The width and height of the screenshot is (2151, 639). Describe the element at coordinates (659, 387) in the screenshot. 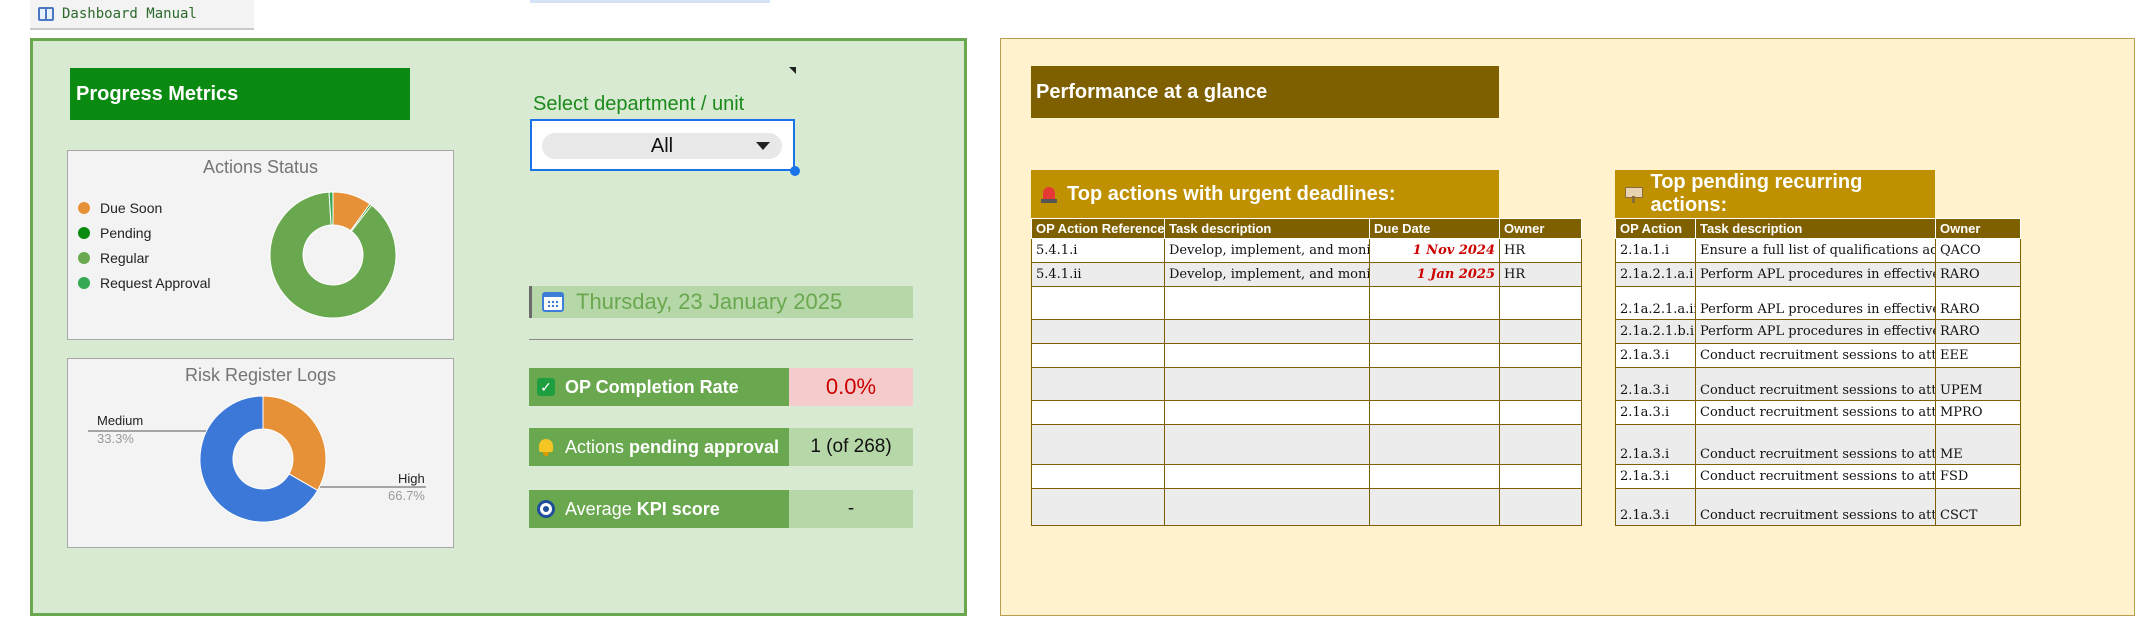

I see `metric-label-row: ✓ OP Completion Rate` at that location.